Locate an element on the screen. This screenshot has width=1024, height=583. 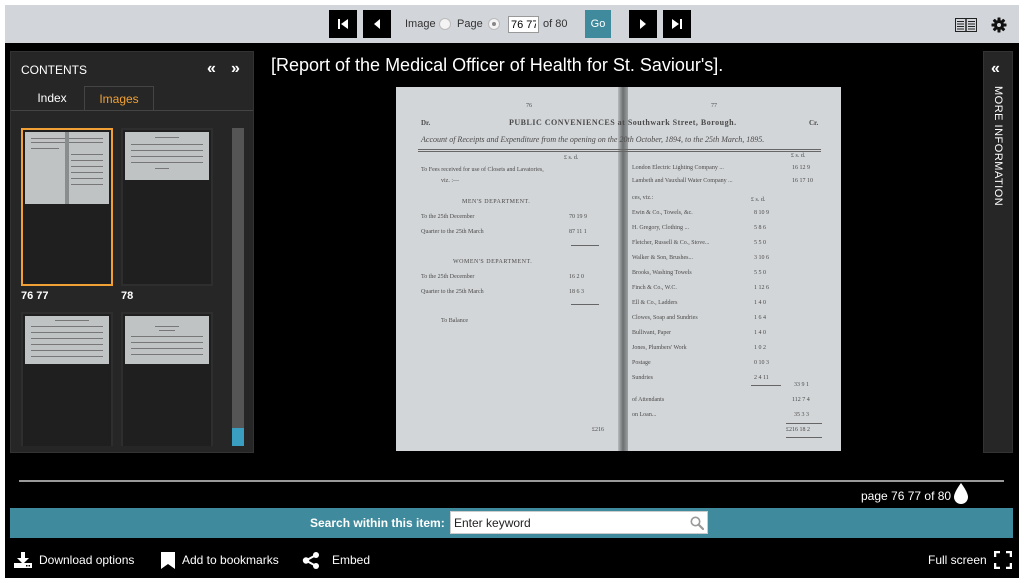
download-options-button: Download options is located at coordinates (74, 560).